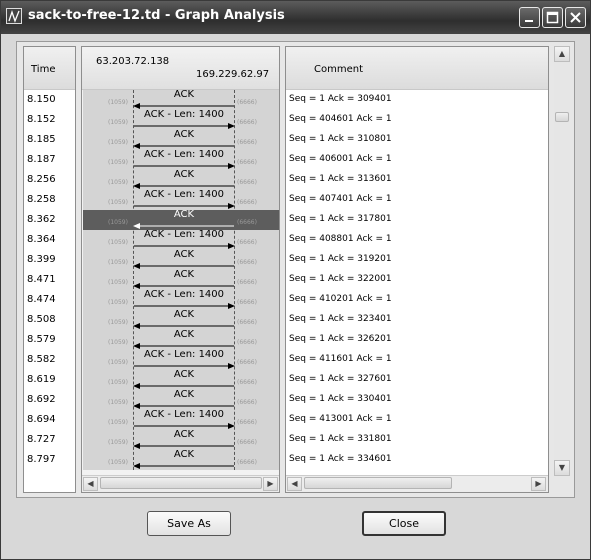 This screenshot has width=591, height=560. Describe the element at coordinates (529, 17) in the screenshot. I see `minimize-button` at that location.